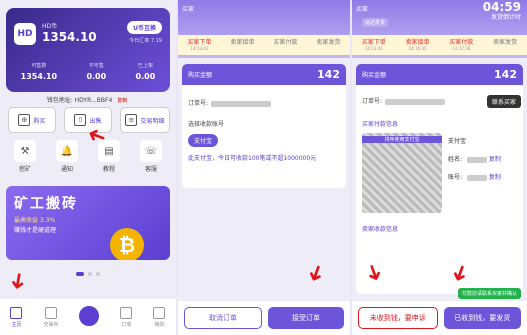  I want to click on order-number: 订单号:, so click(264, 102).